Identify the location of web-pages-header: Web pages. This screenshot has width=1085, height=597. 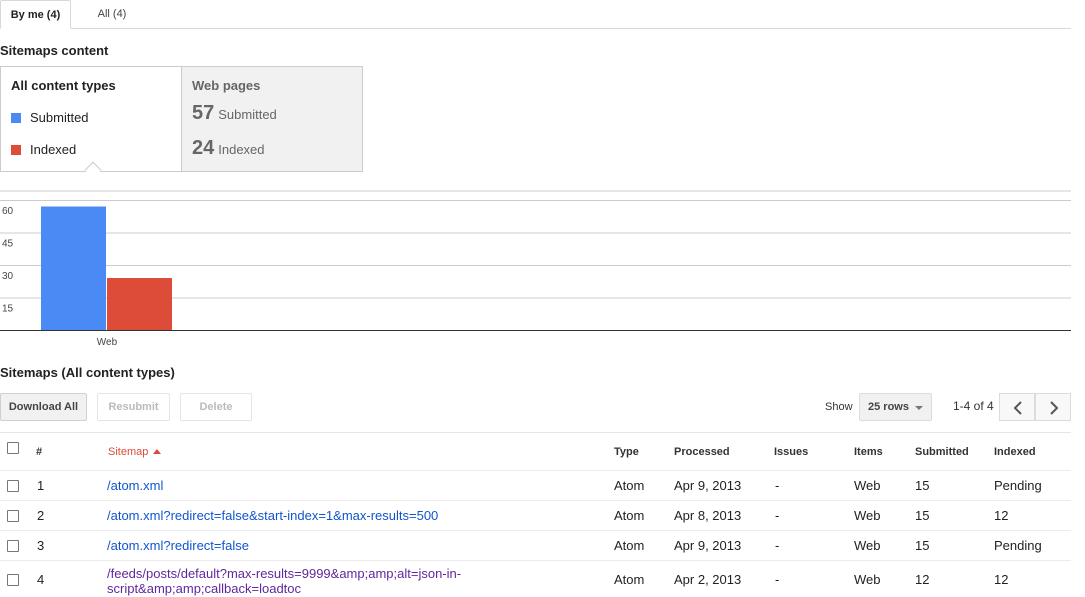
(226, 85).